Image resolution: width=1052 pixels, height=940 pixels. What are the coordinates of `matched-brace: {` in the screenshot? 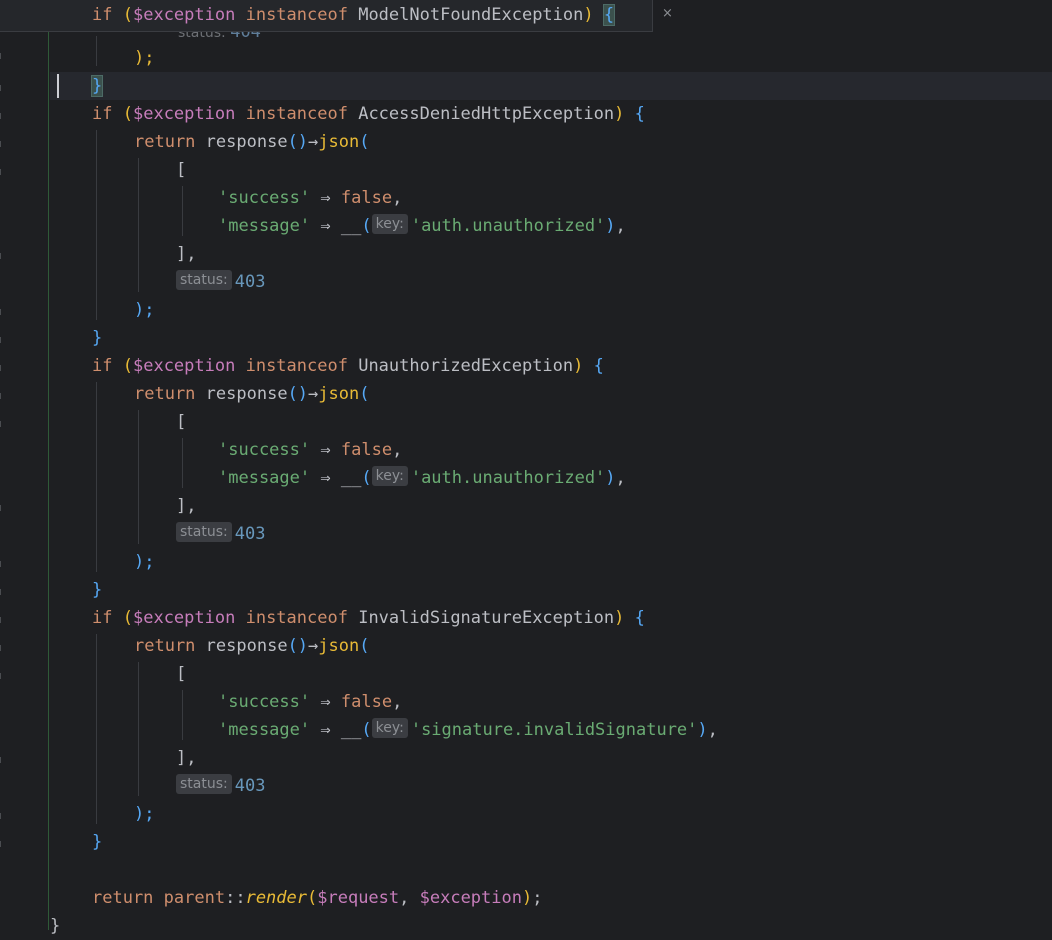 It's located at (609, 15).